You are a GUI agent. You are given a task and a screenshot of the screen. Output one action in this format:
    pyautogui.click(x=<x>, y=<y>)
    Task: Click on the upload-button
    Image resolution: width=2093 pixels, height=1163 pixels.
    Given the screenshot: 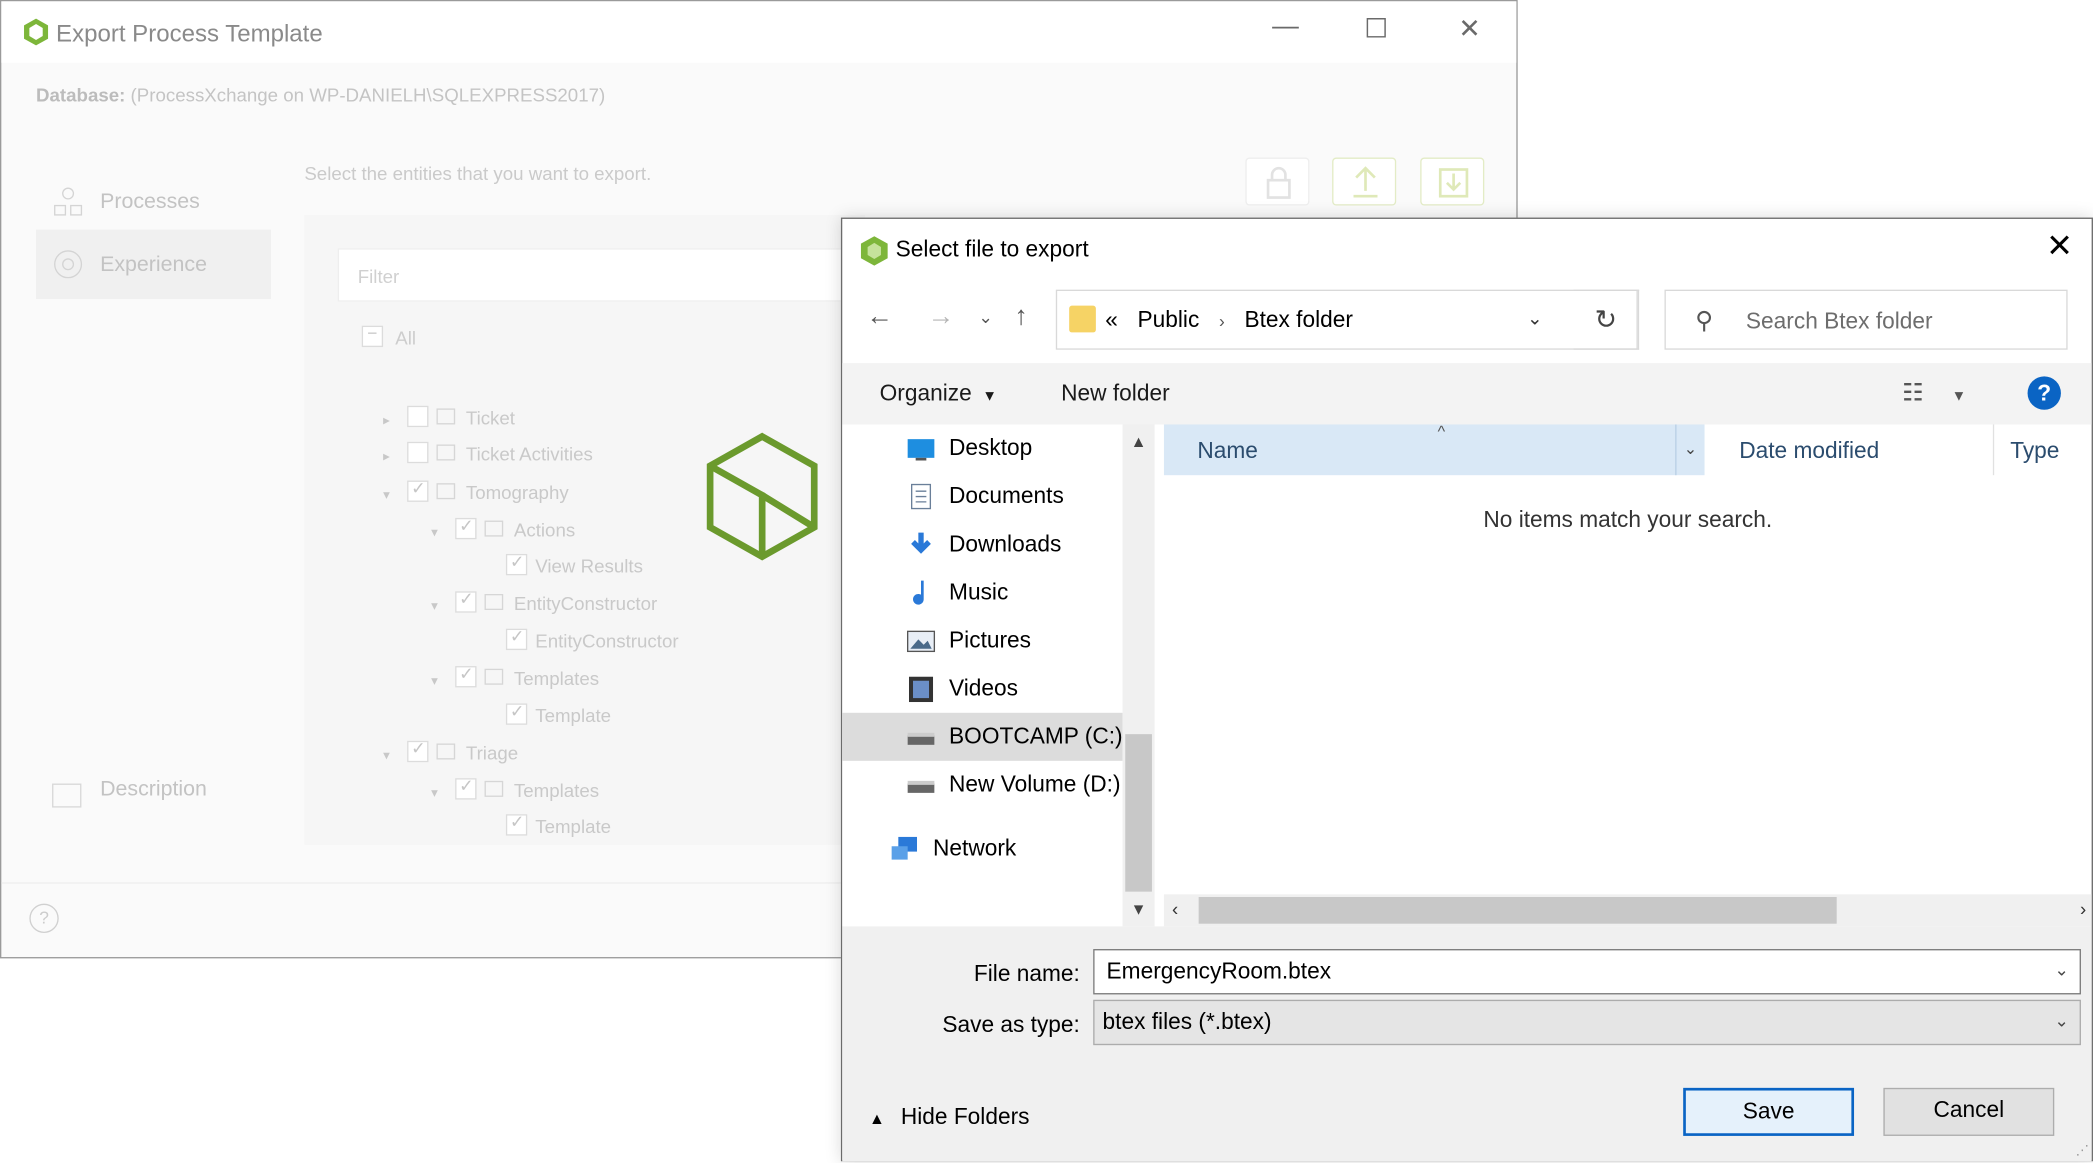 What is the action you would take?
    pyautogui.click(x=1364, y=181)
    